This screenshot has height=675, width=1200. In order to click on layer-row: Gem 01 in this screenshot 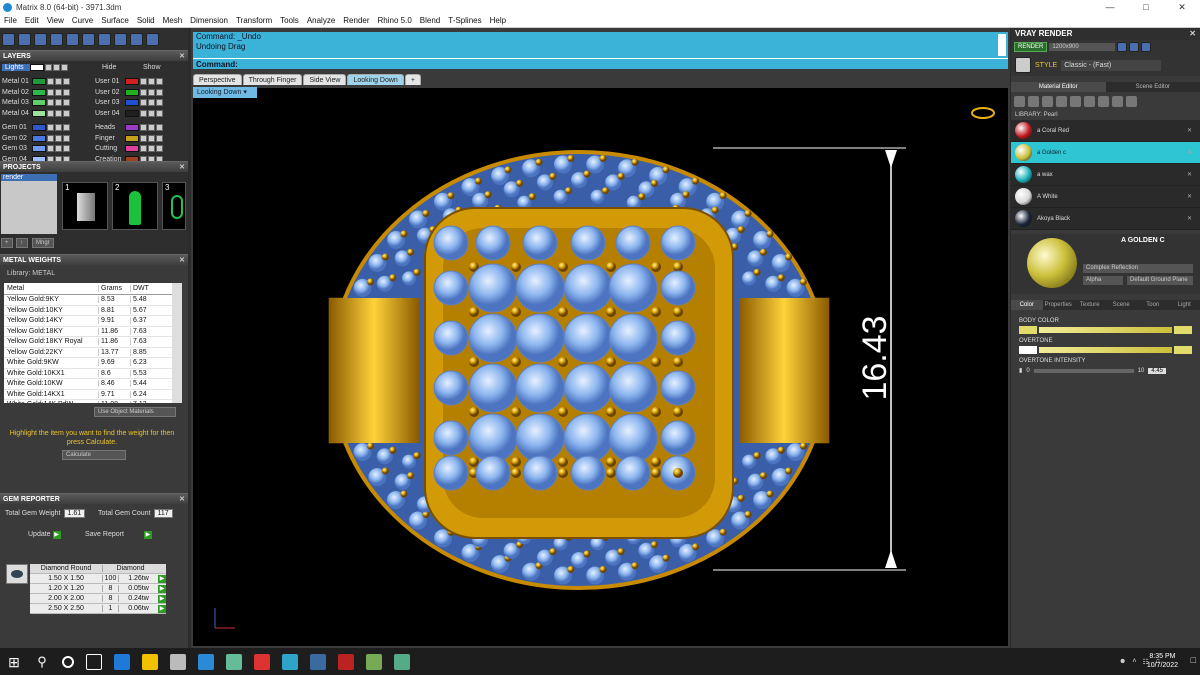, I will do `click(36, 127)`.